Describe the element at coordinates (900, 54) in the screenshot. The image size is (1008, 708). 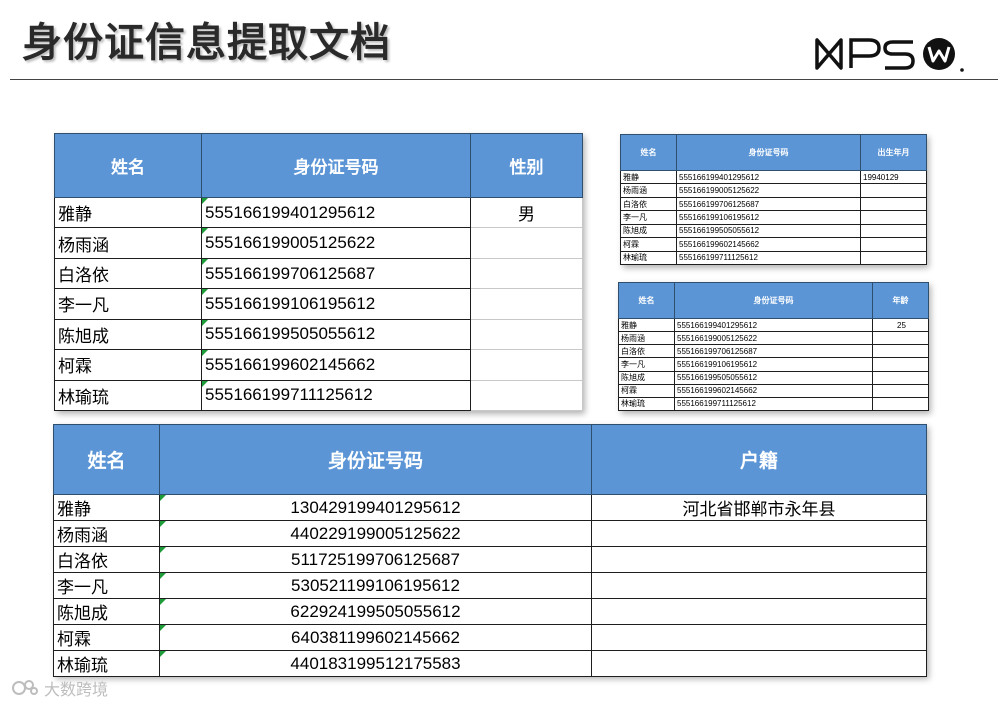
I see `wps-logo` at that location.